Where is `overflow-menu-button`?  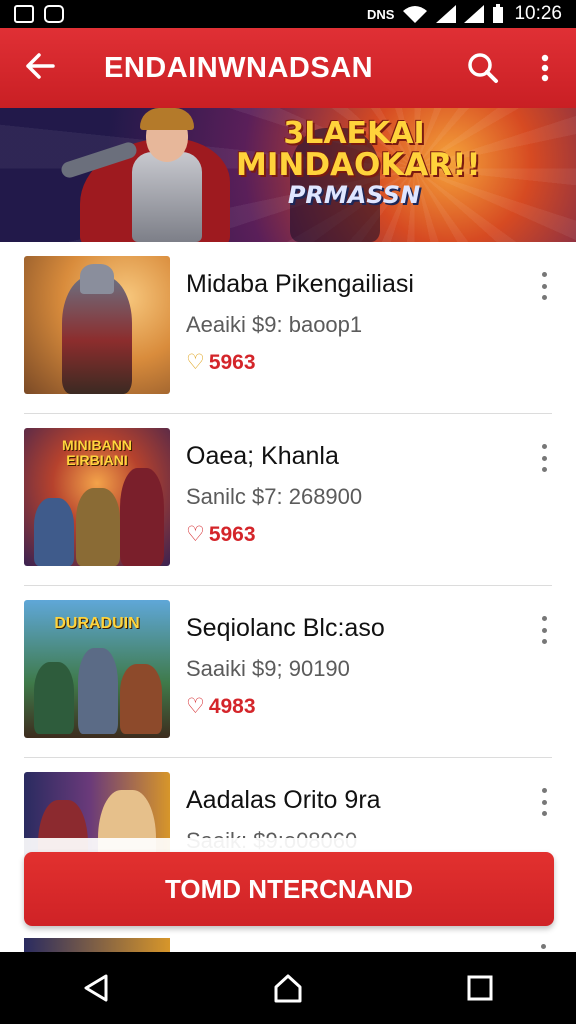
overflow-menu-button is located at coordinates (545, 68).